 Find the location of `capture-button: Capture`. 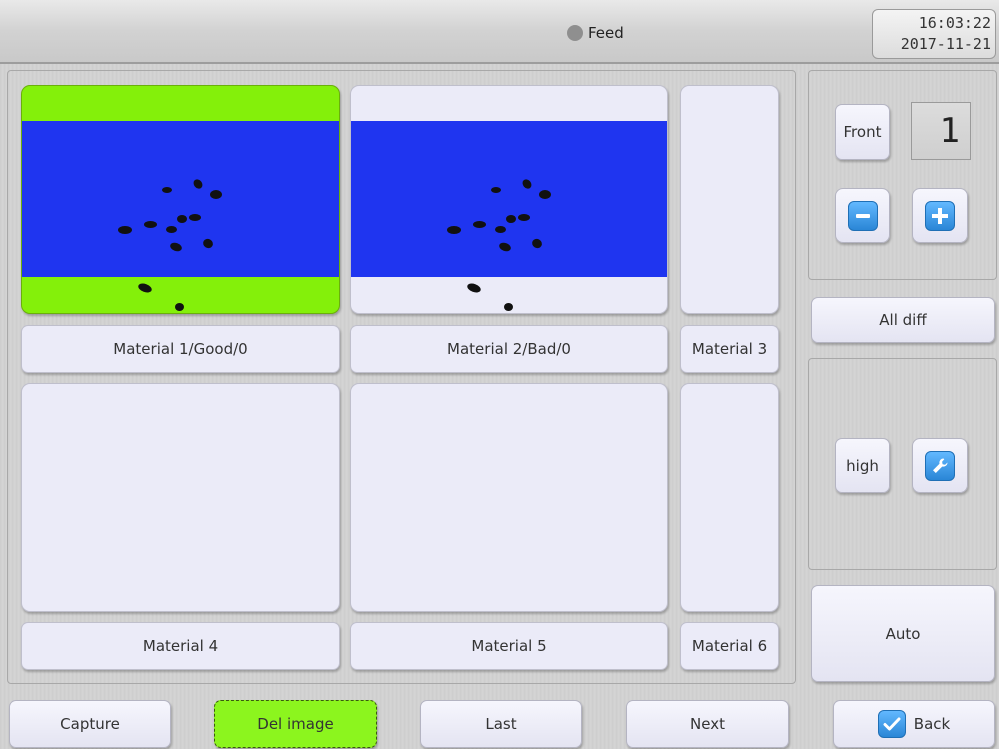

capture-button: Capture is located at coordinates (90, 724).